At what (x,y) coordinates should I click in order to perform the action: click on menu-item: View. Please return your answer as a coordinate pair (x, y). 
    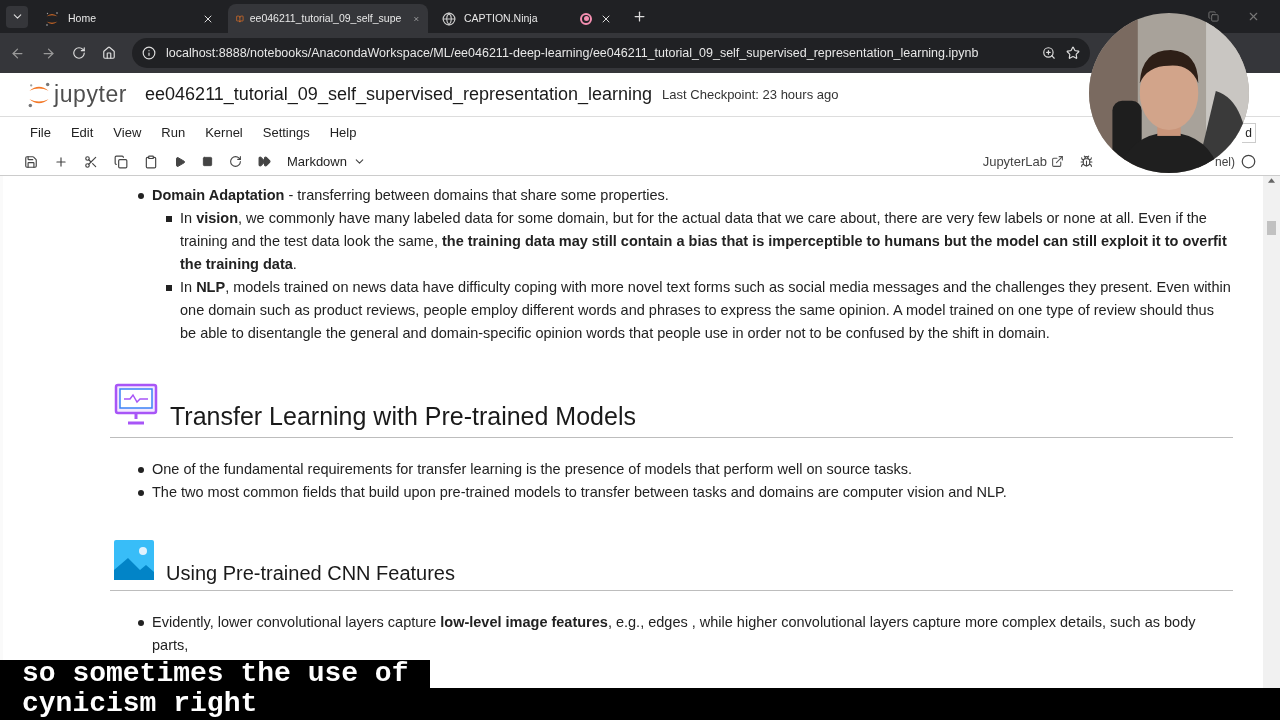
    Looking at the image, I should click on (127, 132).